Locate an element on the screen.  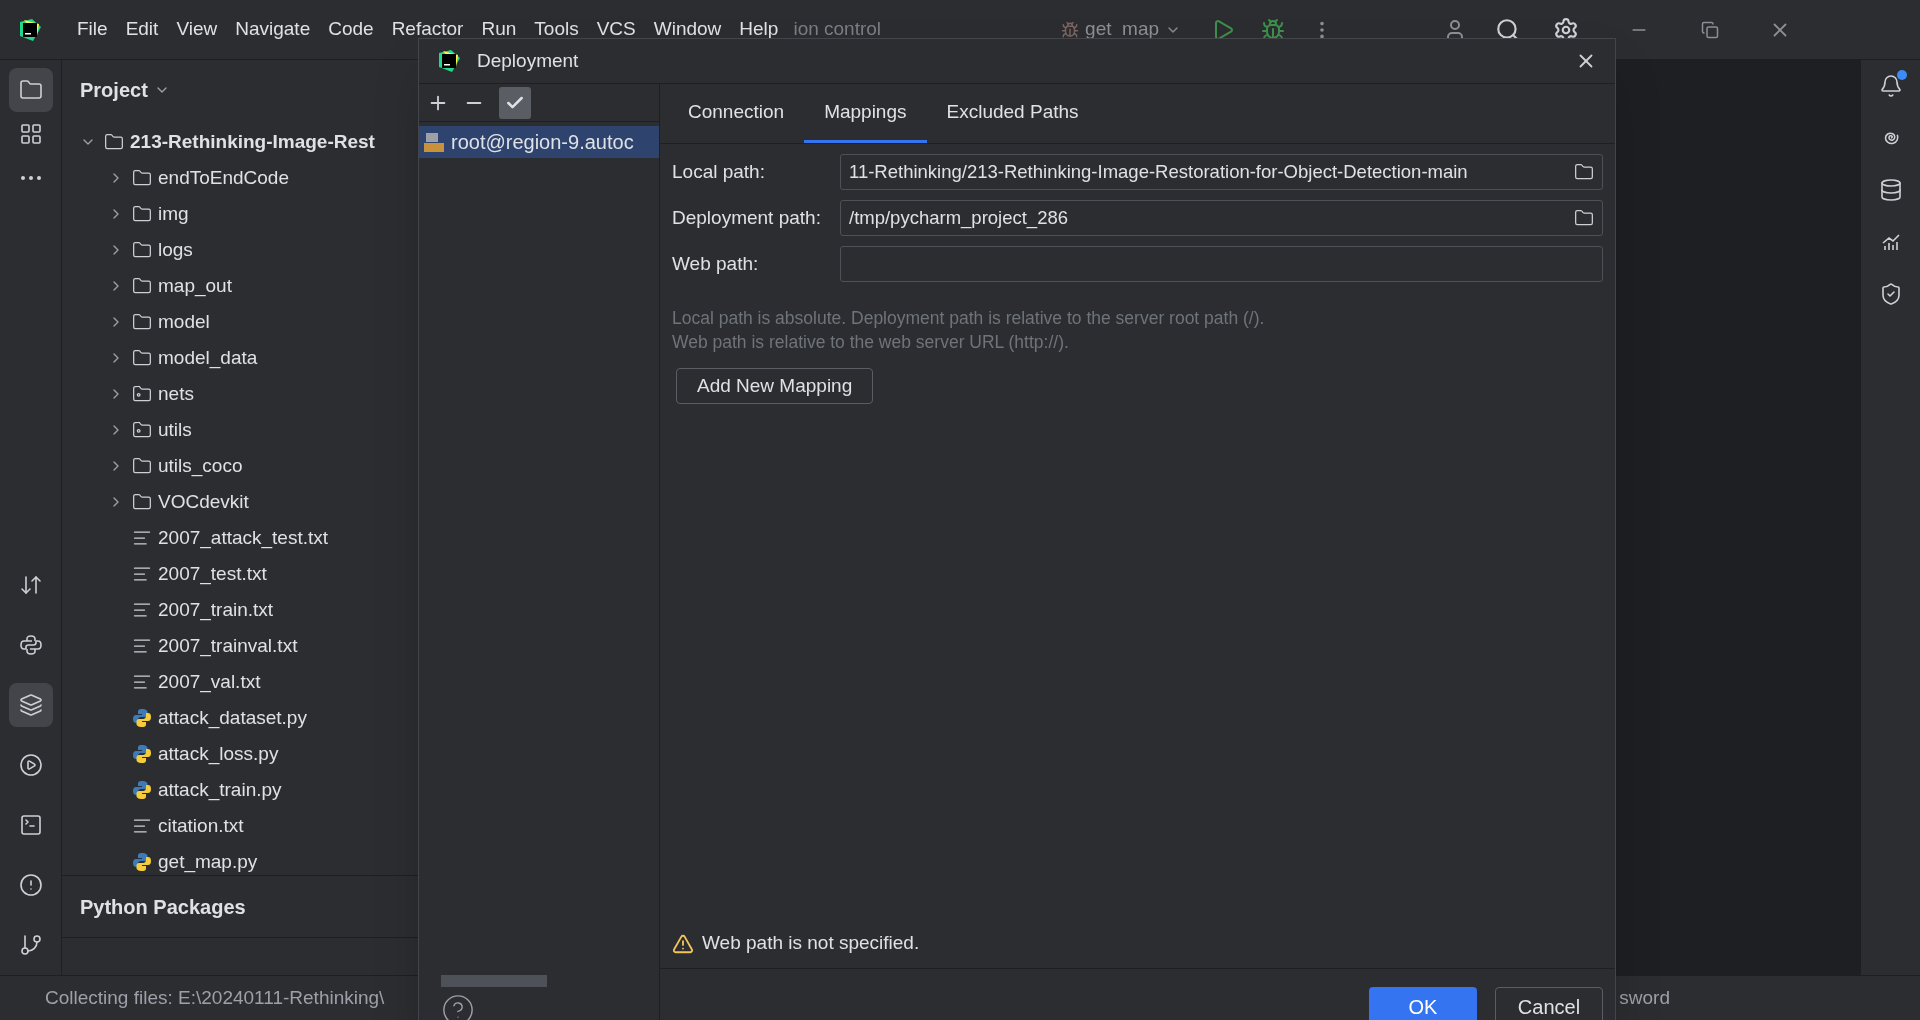
warning-icon is located at coordinates (683, 943).